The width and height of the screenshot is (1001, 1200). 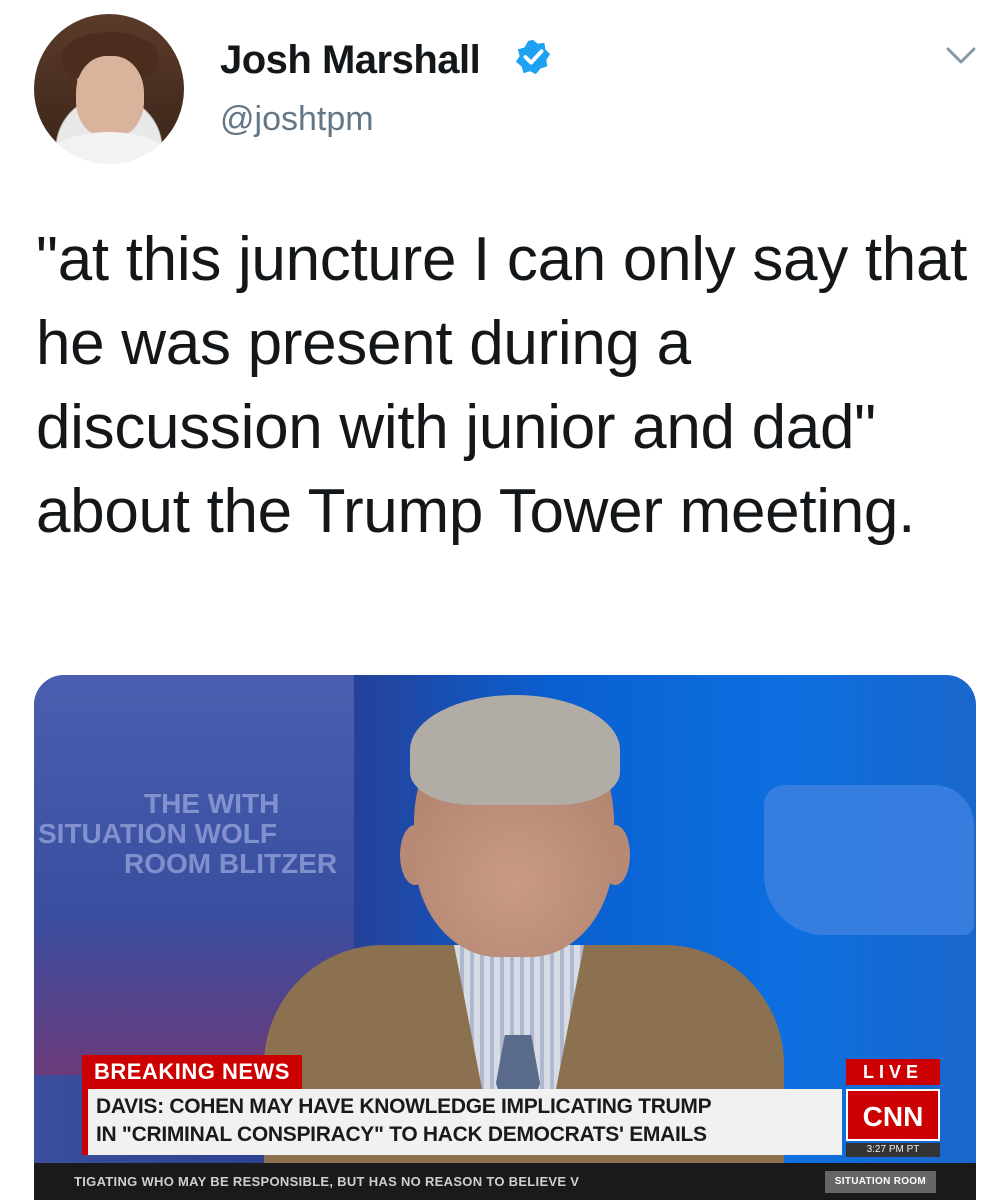 What do you see at coordinates (893, 1150) in the screenshot?
I see `broadcast-time: 3:27 PM PT` at bounding box center [893, 1150].